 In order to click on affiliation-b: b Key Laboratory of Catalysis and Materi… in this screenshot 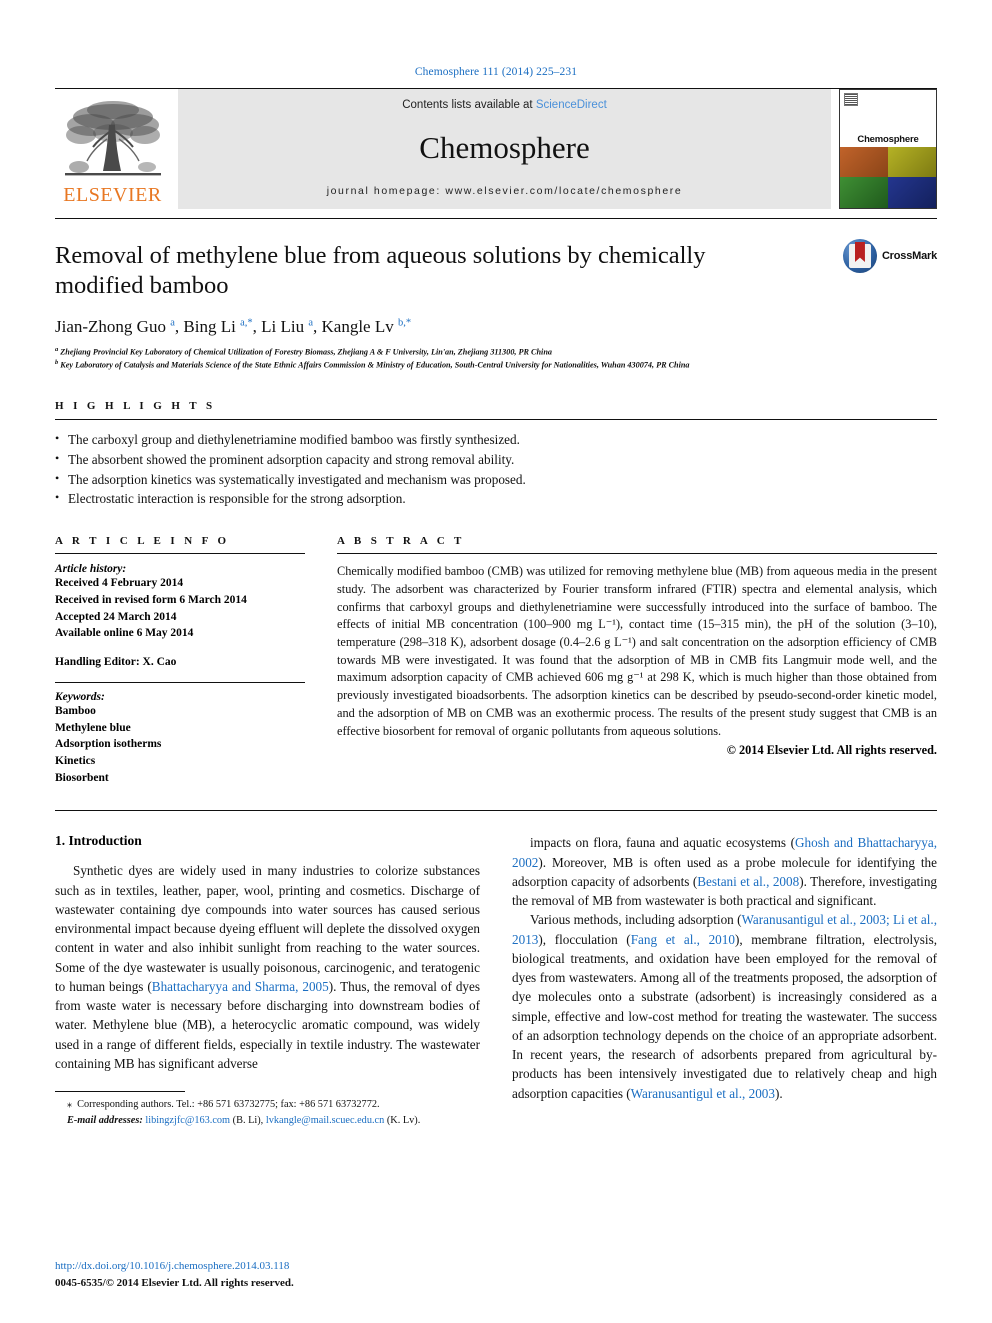, I will do `click(496, 365)`.